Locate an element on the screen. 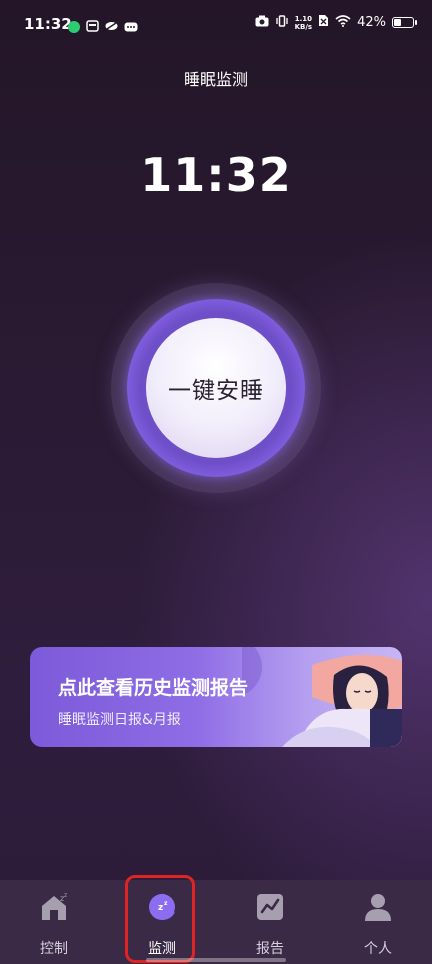  nav-label-report: 报告 is located at coordinates (270, 949).